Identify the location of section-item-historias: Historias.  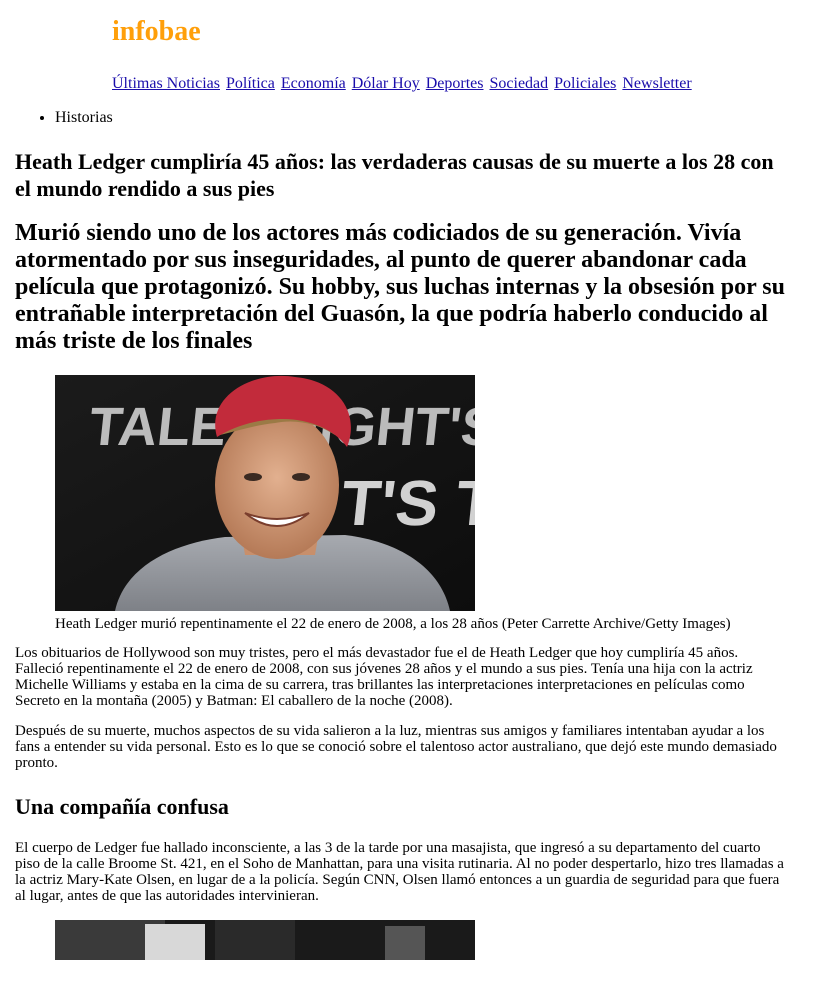
(84, 118).